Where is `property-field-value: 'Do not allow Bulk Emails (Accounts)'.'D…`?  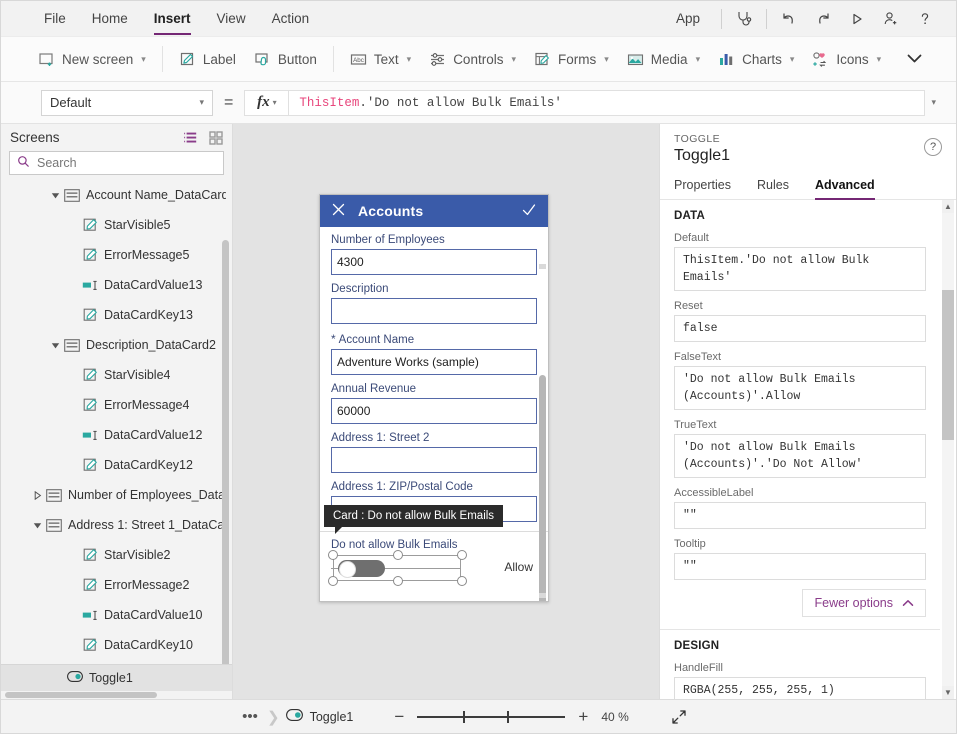 property-field-value: 'Do not allow Bulk Emails (Accounts)'.'D… is located at coordinates (800, 456).